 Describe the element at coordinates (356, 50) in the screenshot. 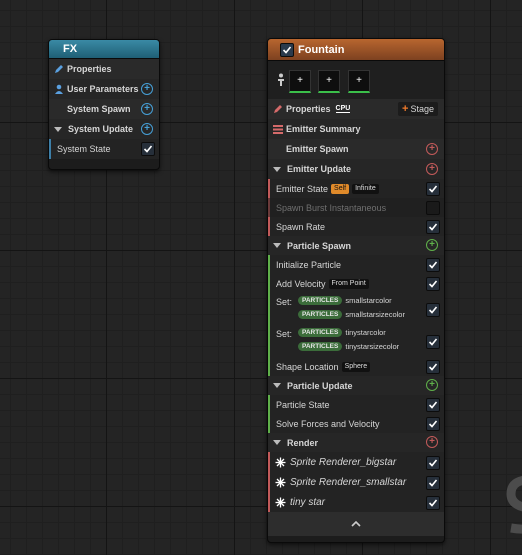

I see `fountain-node-header: Fountain` at that location.